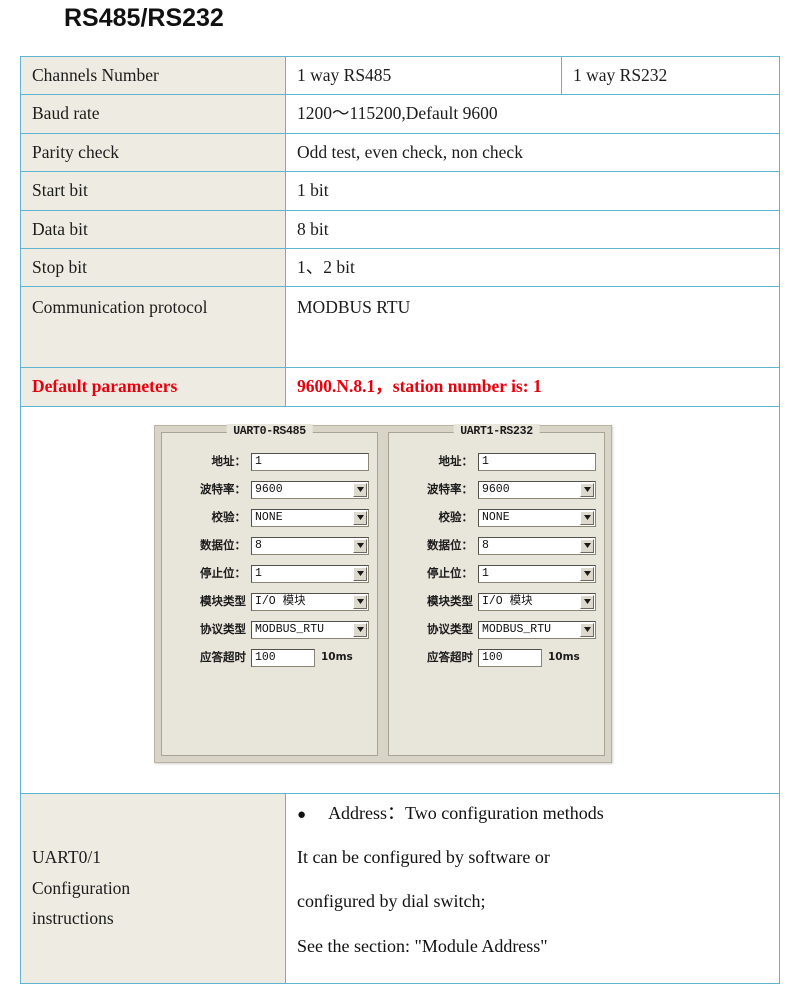 The image size is (800, 984). What do you see at coordinates (423, 857) in the screenshot?
I see `instruction-line: It can be configured by software or` at bounding box center [423, 857].